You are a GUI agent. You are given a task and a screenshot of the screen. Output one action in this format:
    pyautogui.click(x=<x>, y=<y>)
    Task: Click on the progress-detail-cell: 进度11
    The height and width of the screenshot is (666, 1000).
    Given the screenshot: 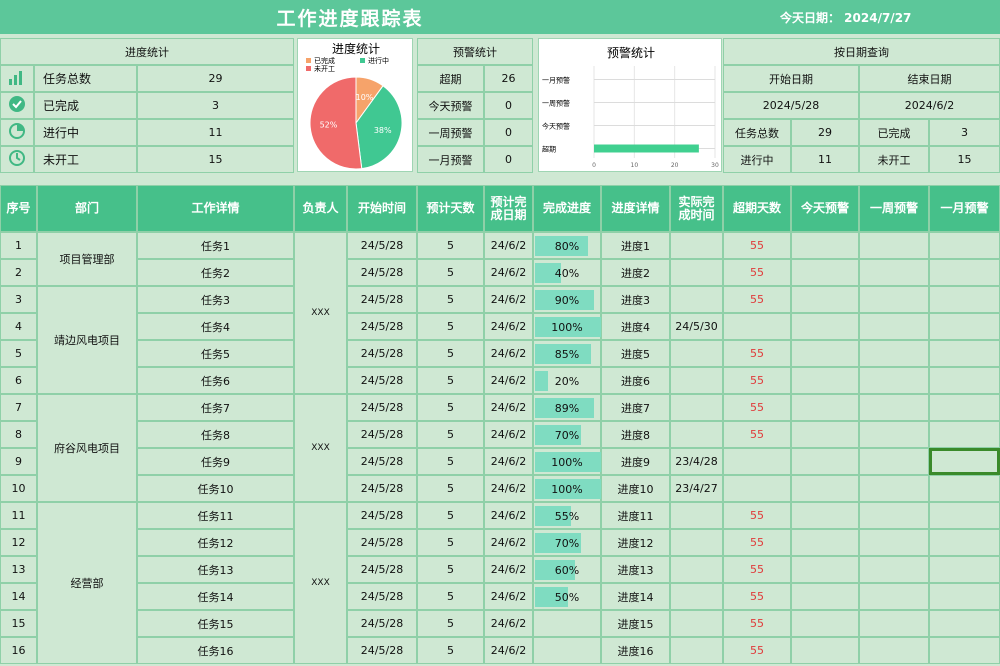 What is the action you would take?
    pyautogui.click(x=635, y=515)
    